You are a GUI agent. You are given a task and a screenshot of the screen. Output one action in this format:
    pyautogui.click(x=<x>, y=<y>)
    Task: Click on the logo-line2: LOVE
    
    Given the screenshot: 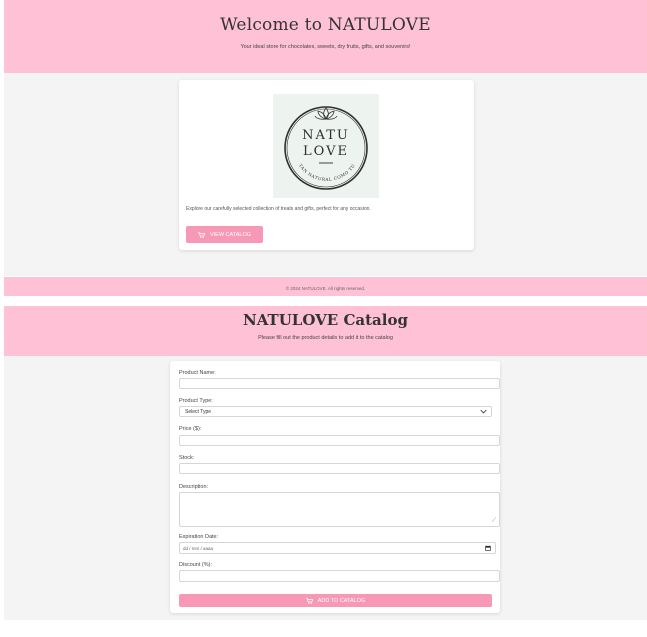 What is the action you would take?
    pyautogui.click(x=326, y=151)
    